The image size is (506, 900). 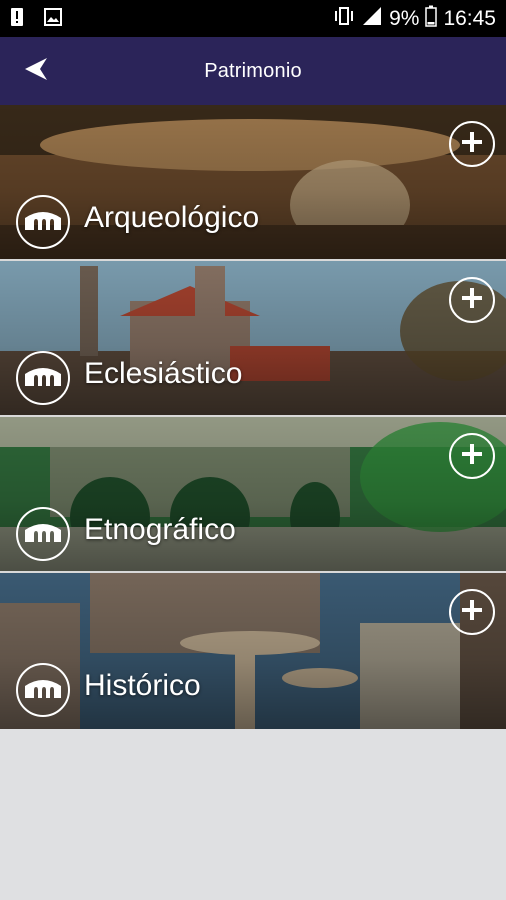 What do you see at coordinates (404, 18) in the screenshot?
I see `battery-percent: 9%` at bounding box center [404, 18].